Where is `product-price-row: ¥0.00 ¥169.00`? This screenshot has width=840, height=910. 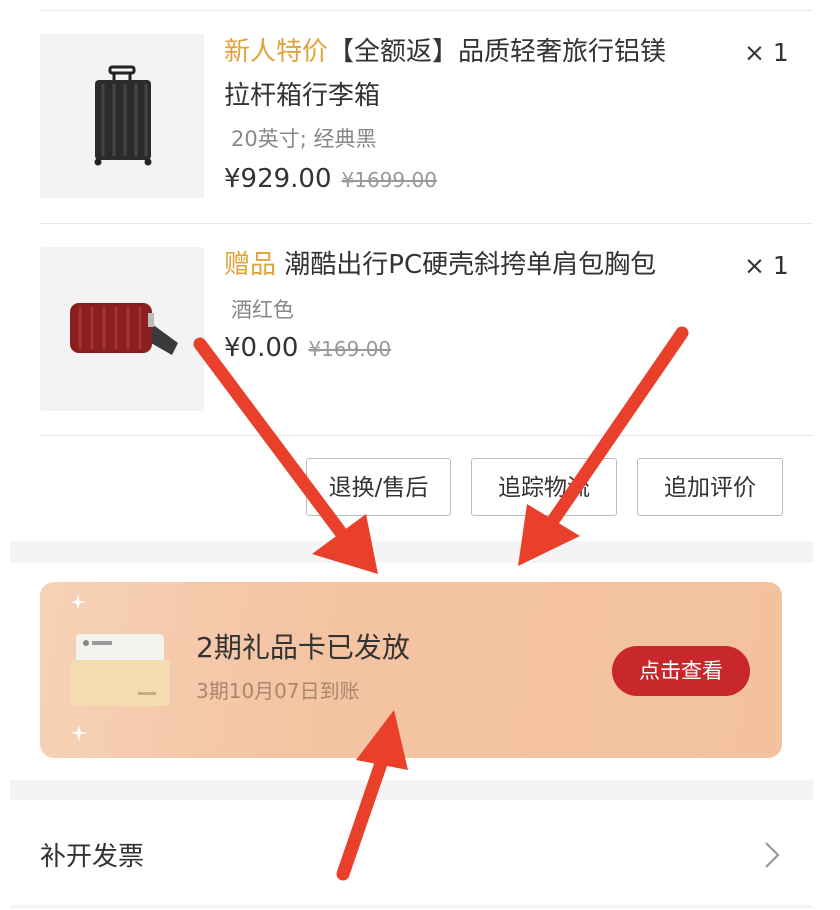
product-price-row: ¥0.00 ¥169.00 is located at coordinates (307, 348).